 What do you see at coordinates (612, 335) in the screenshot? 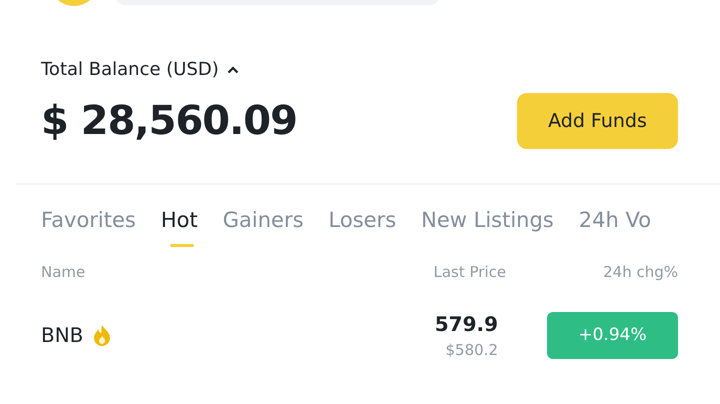
I see `change-button: +0.94%` at bounding box center [612, 335].